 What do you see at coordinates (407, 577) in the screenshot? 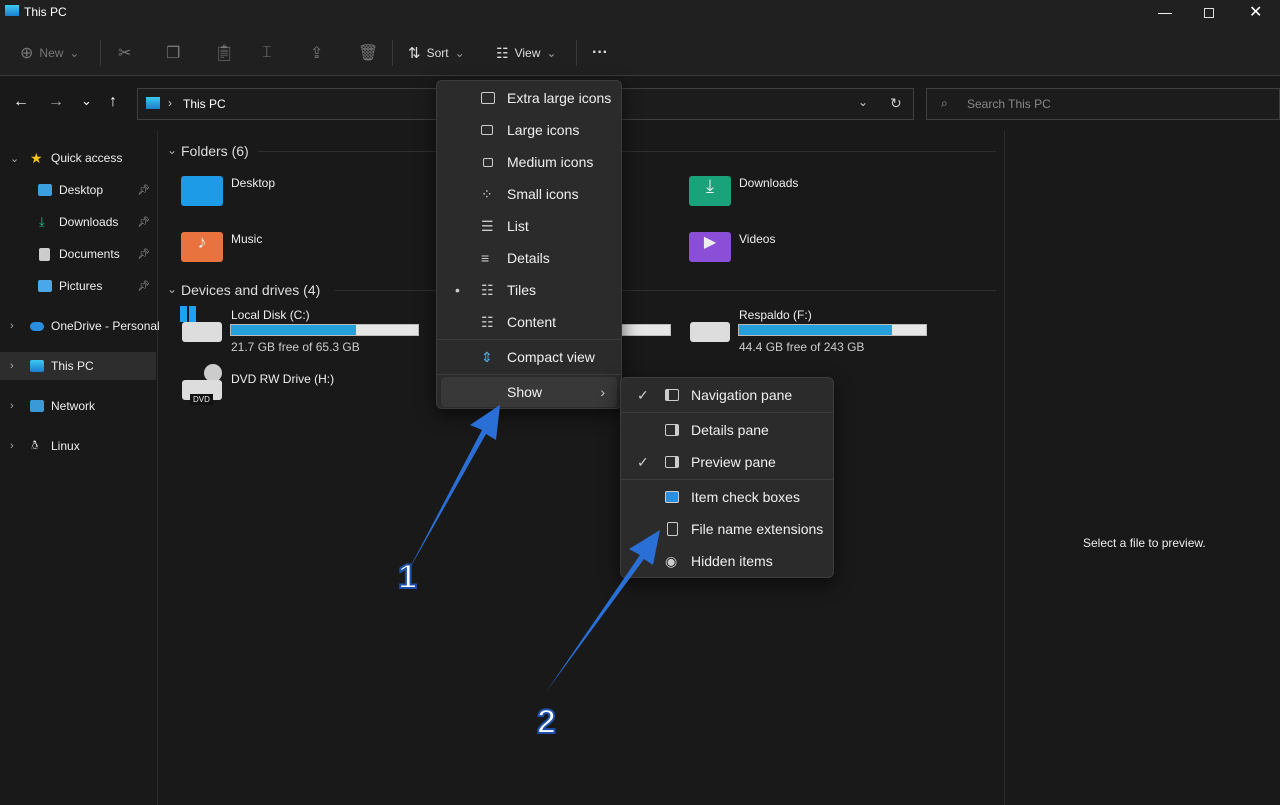
I see `annotation-number-1: 1` at bounding box center [407, 577].